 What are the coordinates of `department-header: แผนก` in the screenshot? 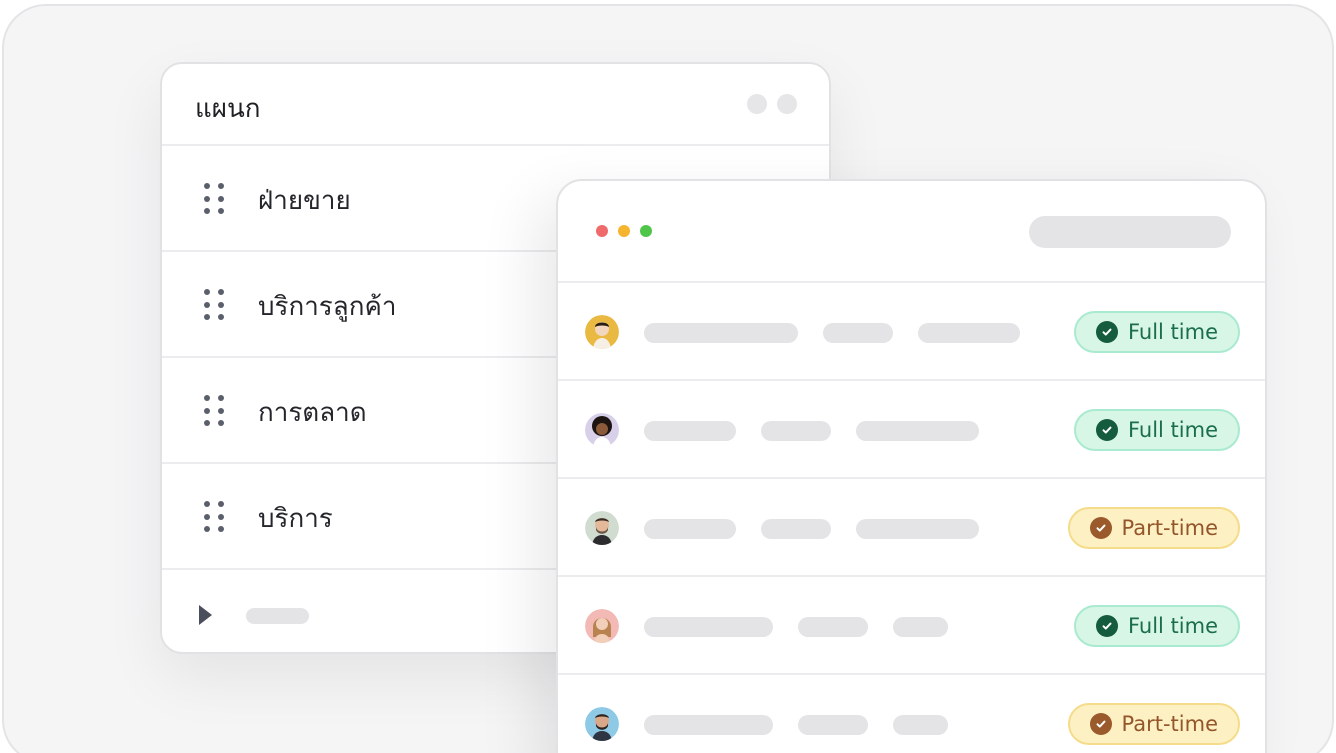 It's located at (495, 105).